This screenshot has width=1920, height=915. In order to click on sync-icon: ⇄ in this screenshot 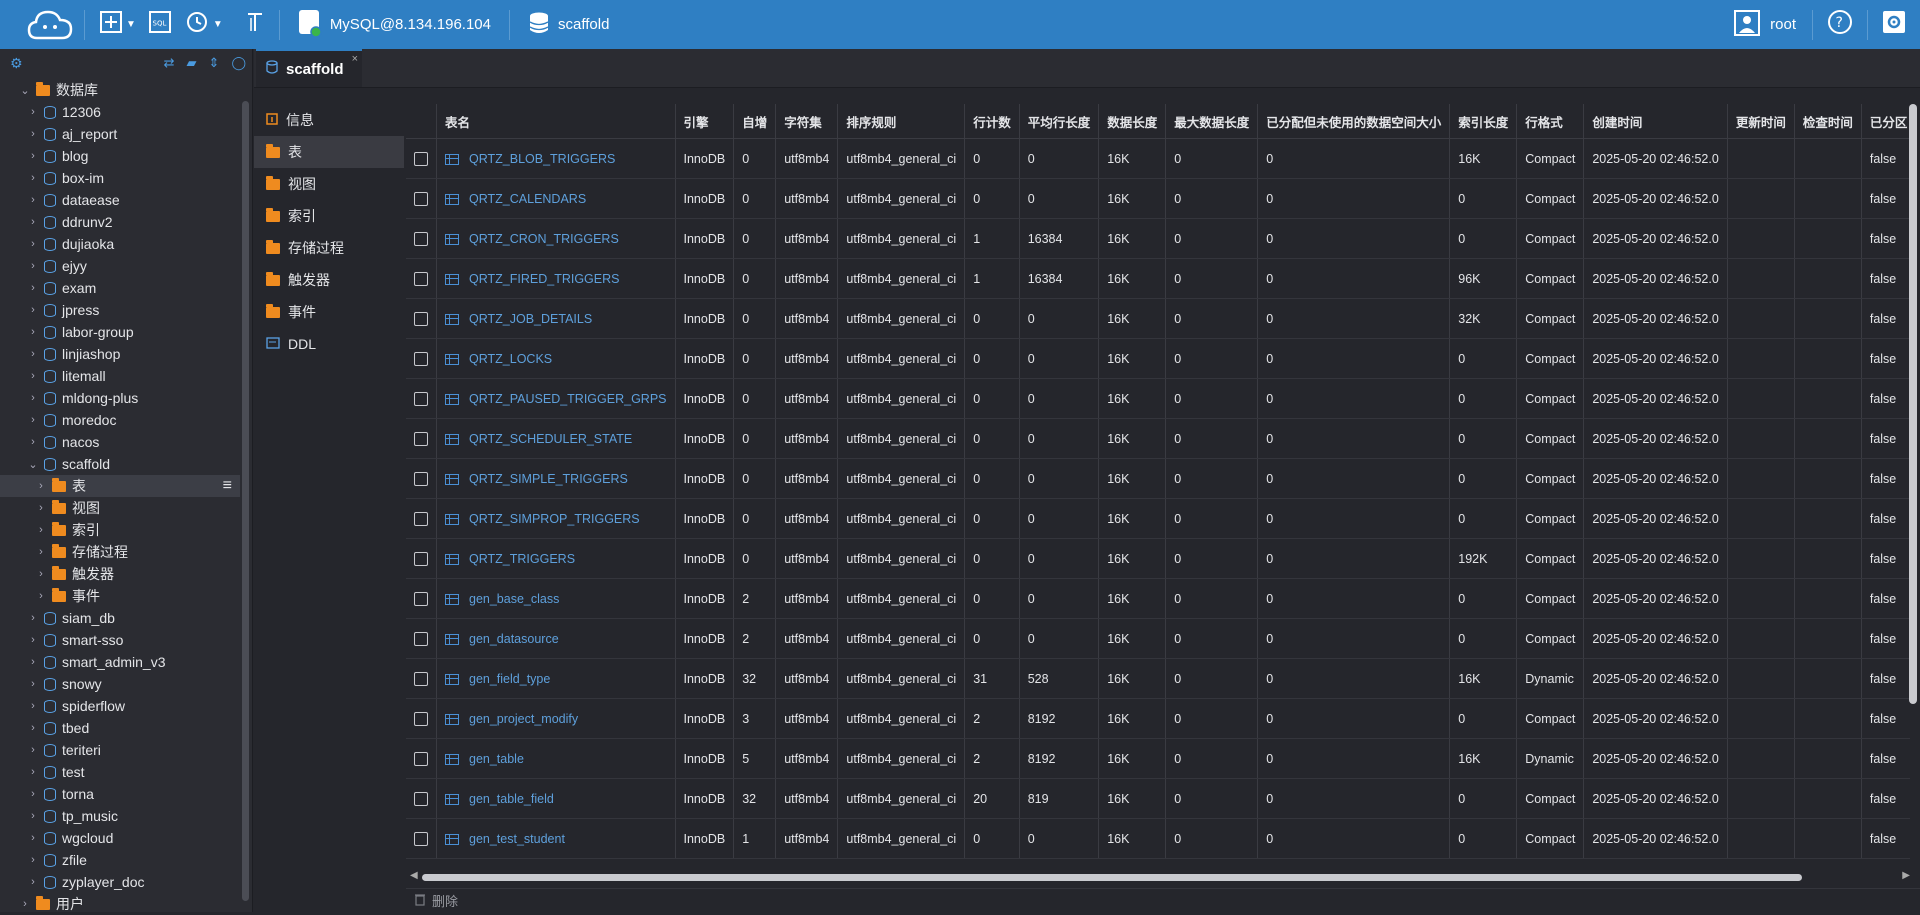, I will do `click(169, 63)`.